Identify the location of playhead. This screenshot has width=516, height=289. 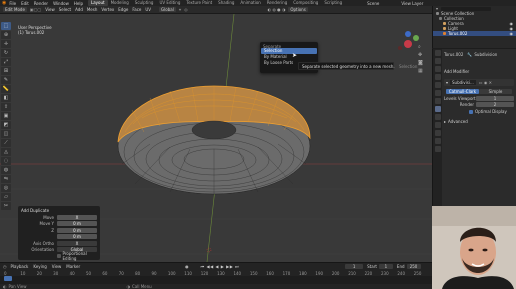
(8, 278).